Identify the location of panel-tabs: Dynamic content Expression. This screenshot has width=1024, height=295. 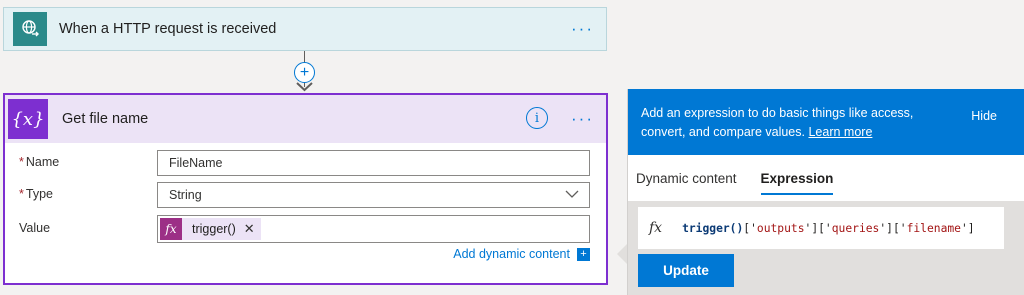
(826, 178).